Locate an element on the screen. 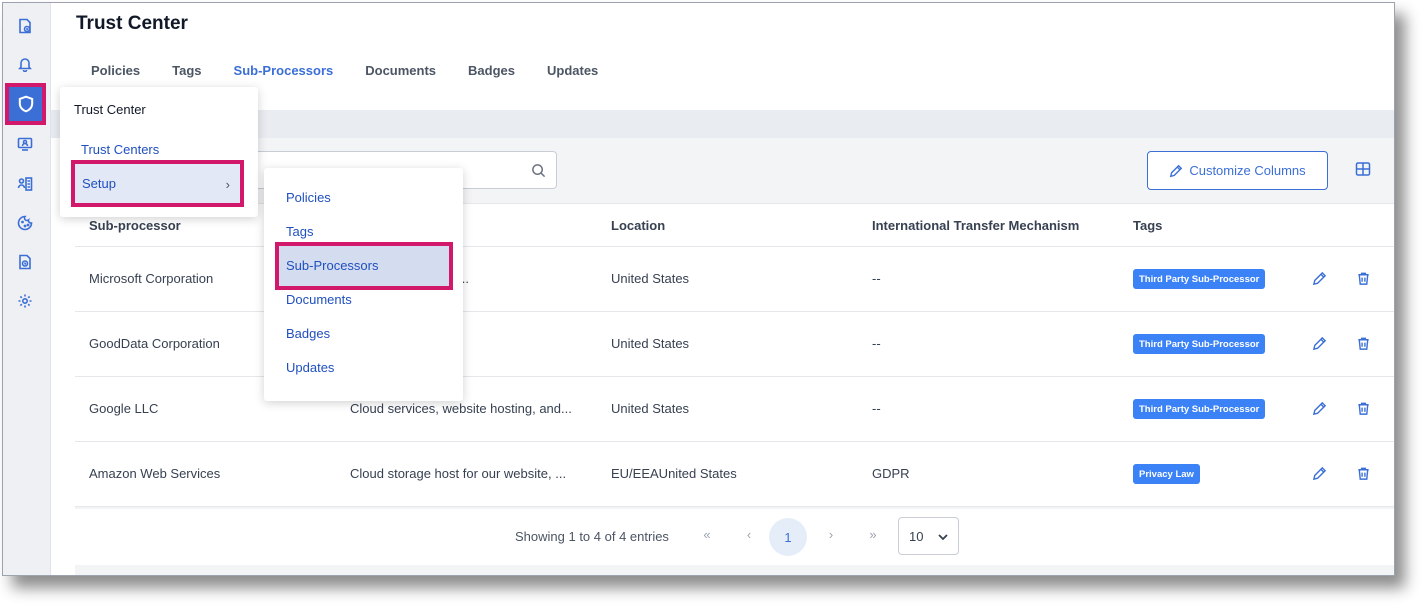 The image size is (1427, 608). submenu-item-documents: Documents is located at coordinates (319, 299).